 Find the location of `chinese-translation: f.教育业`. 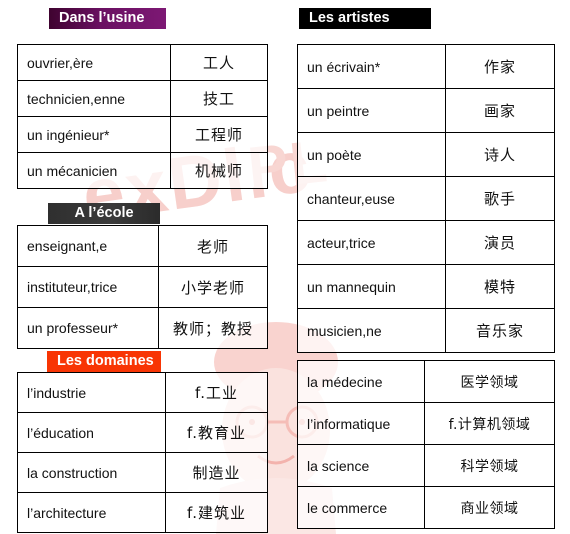

chinese-translation: f.教育业 is located at coordinates (216, 432).